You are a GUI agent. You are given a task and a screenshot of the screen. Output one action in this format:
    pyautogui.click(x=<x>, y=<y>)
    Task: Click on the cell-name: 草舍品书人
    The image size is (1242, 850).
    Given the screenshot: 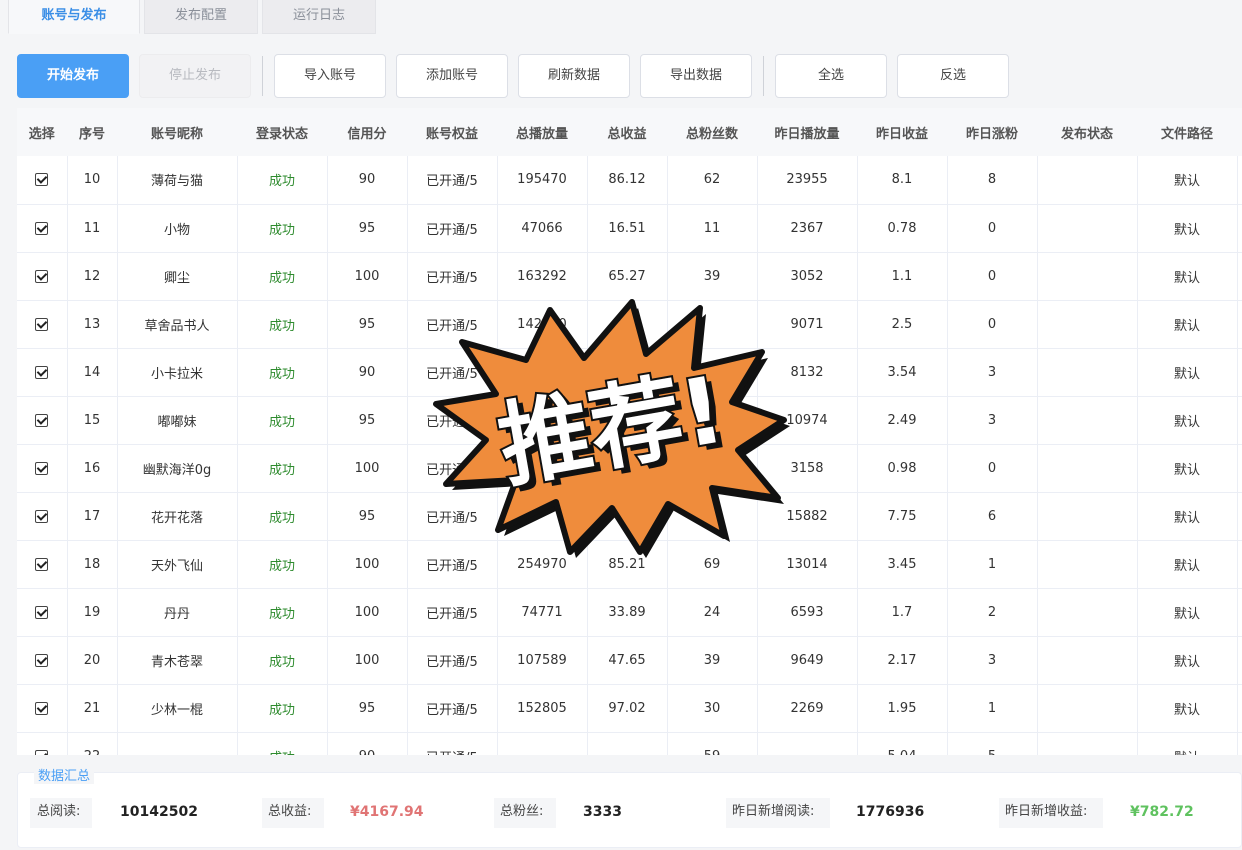 What is the action you would take?
    pyautogui.click(x=177, y=324)
    